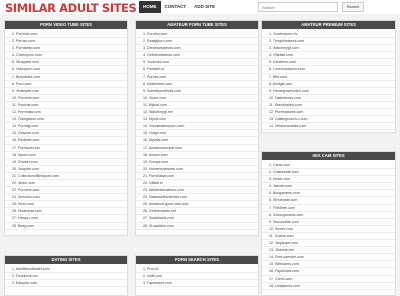 The height and width of the screenshot is (296, 400). What do you see at coordinates (66, 127) in the screenshot?
I see `site-link: 14. Porndig.com` at bounding box center [66, 127].